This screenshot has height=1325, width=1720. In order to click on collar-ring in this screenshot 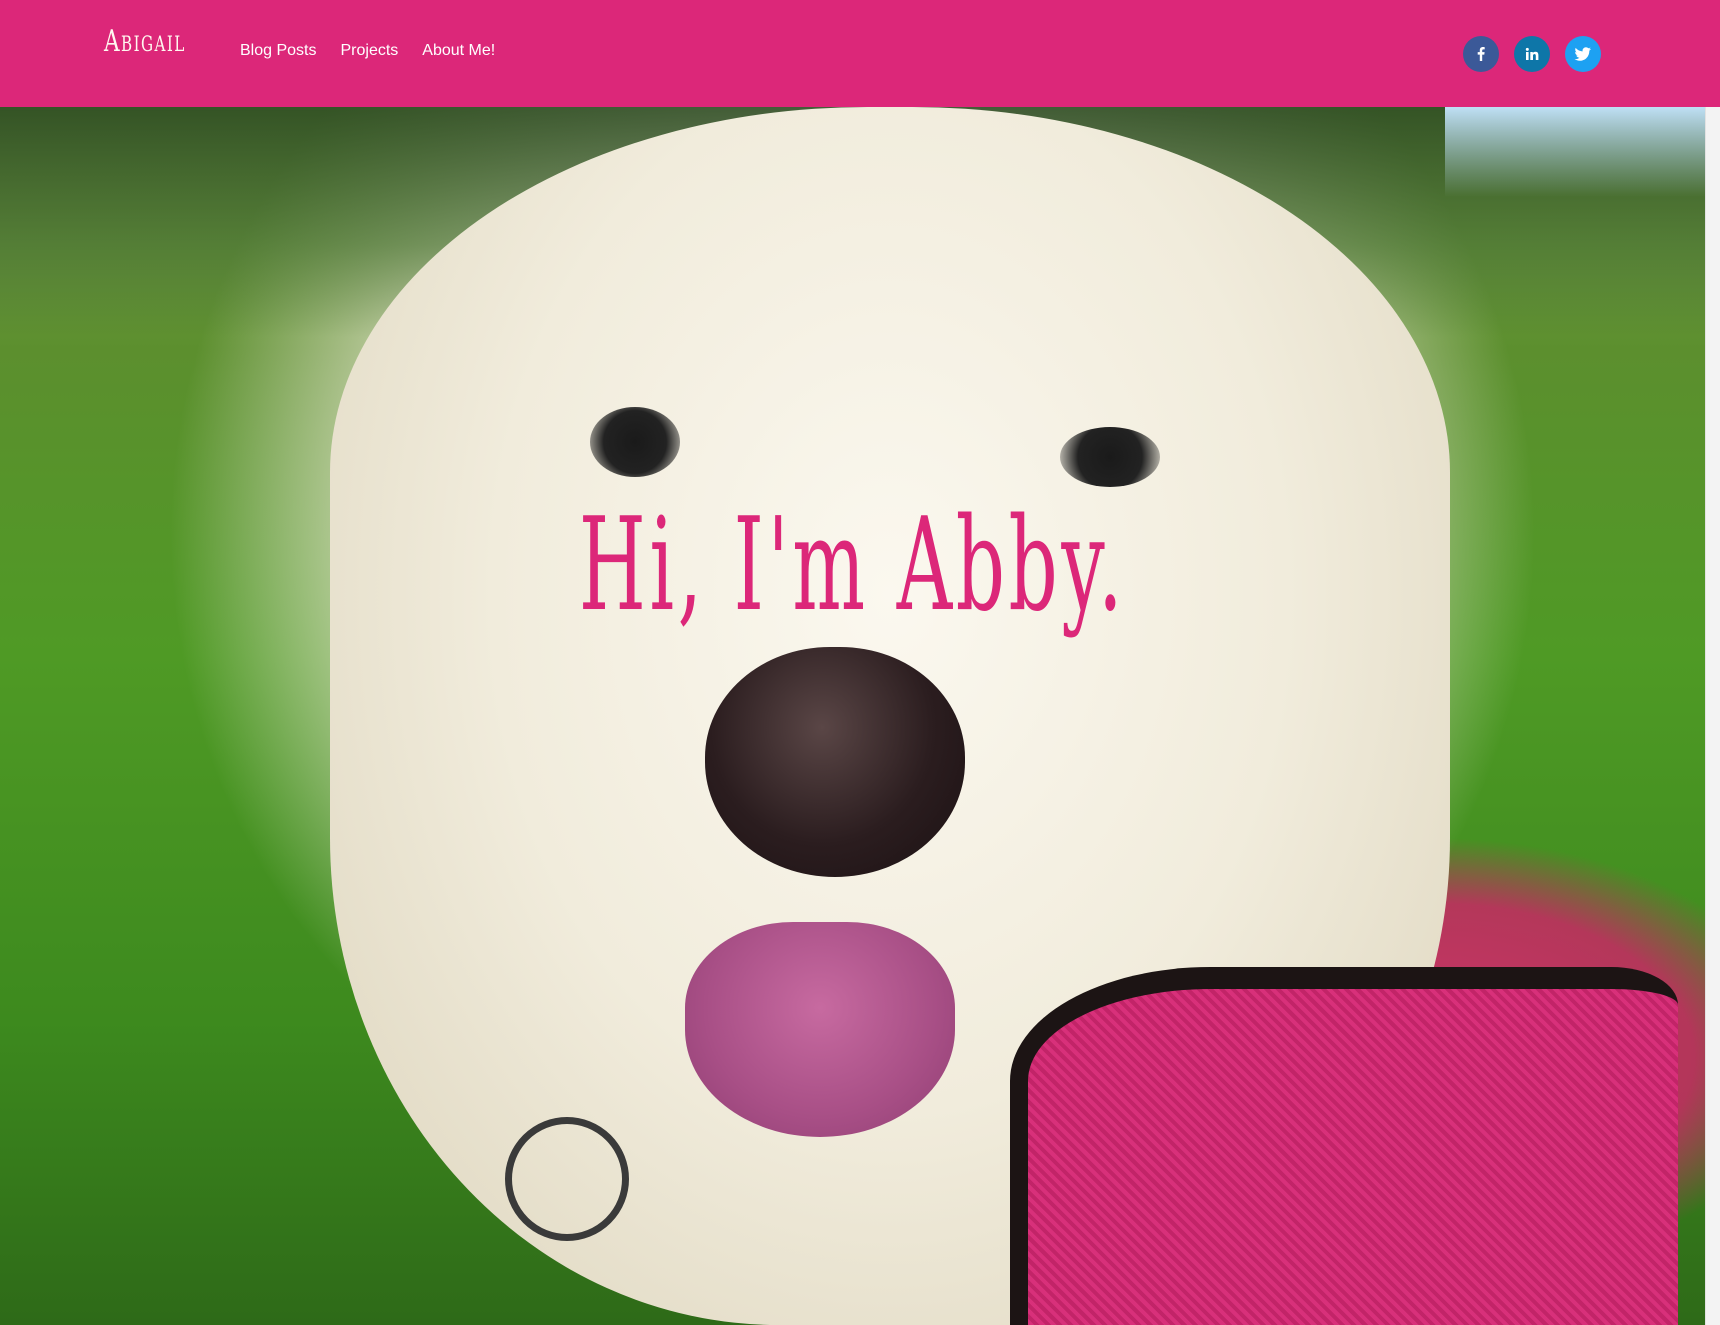, I will do `click(567, 1179)`.